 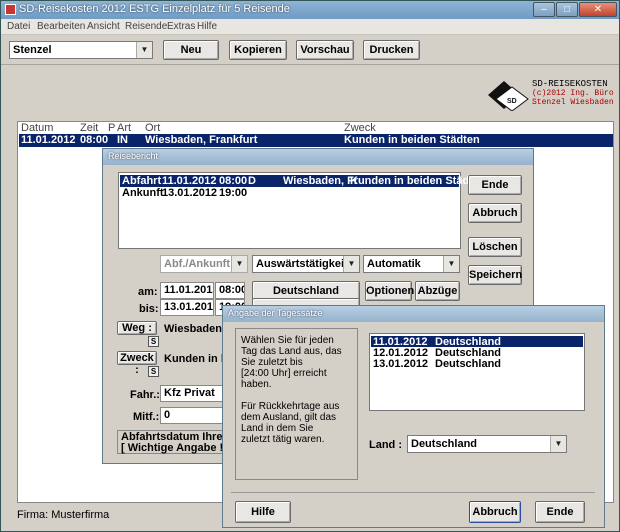 What do you see at coordinates (598, 9) in the screenshot?
I see `close-button: ✕` at bounding box center [598, 9].